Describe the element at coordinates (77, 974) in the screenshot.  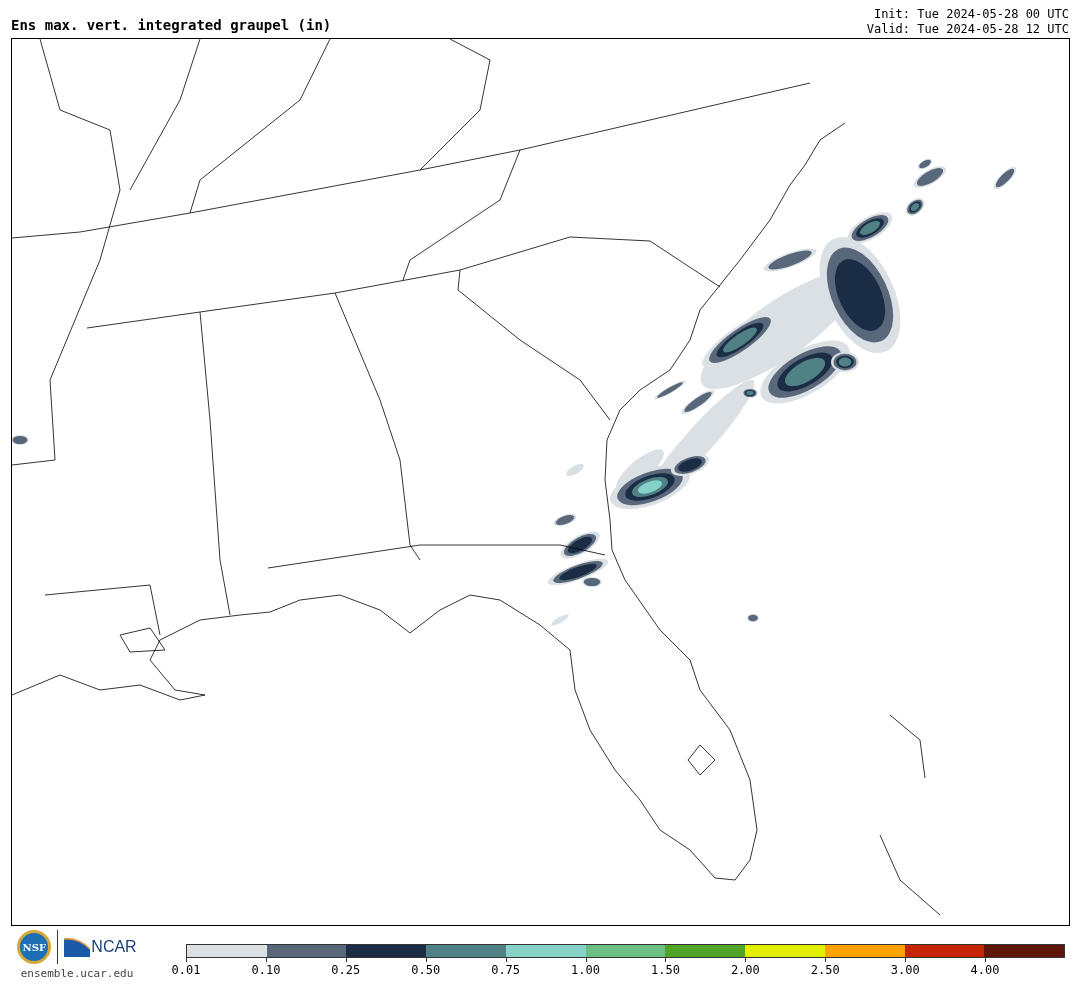
I see `website-text: ensemble.ucar.edu` at that location.